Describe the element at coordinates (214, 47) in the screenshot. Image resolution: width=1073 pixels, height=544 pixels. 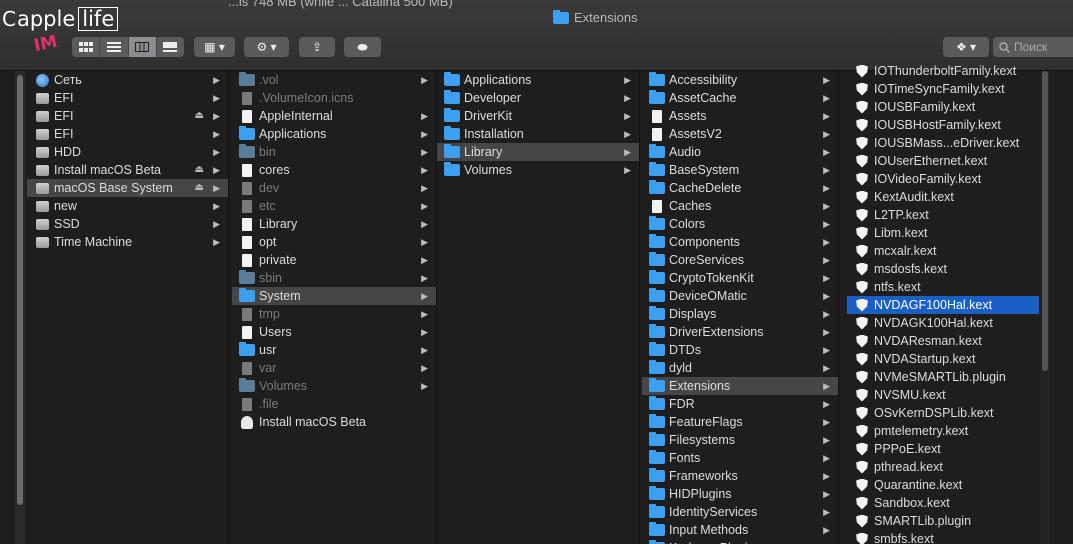
I see `group-button: ▦ ▾` at that location.